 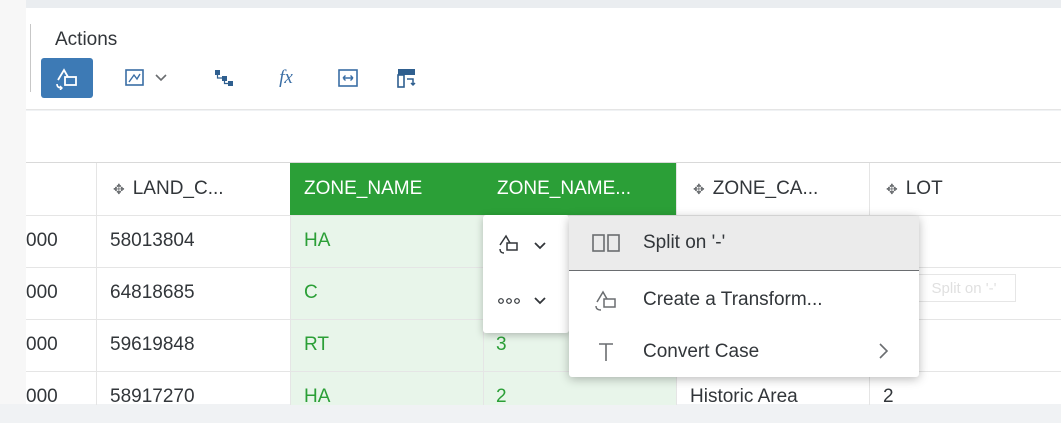 I want to click on actions-section-label: Actions, so click(x=86, y=39).